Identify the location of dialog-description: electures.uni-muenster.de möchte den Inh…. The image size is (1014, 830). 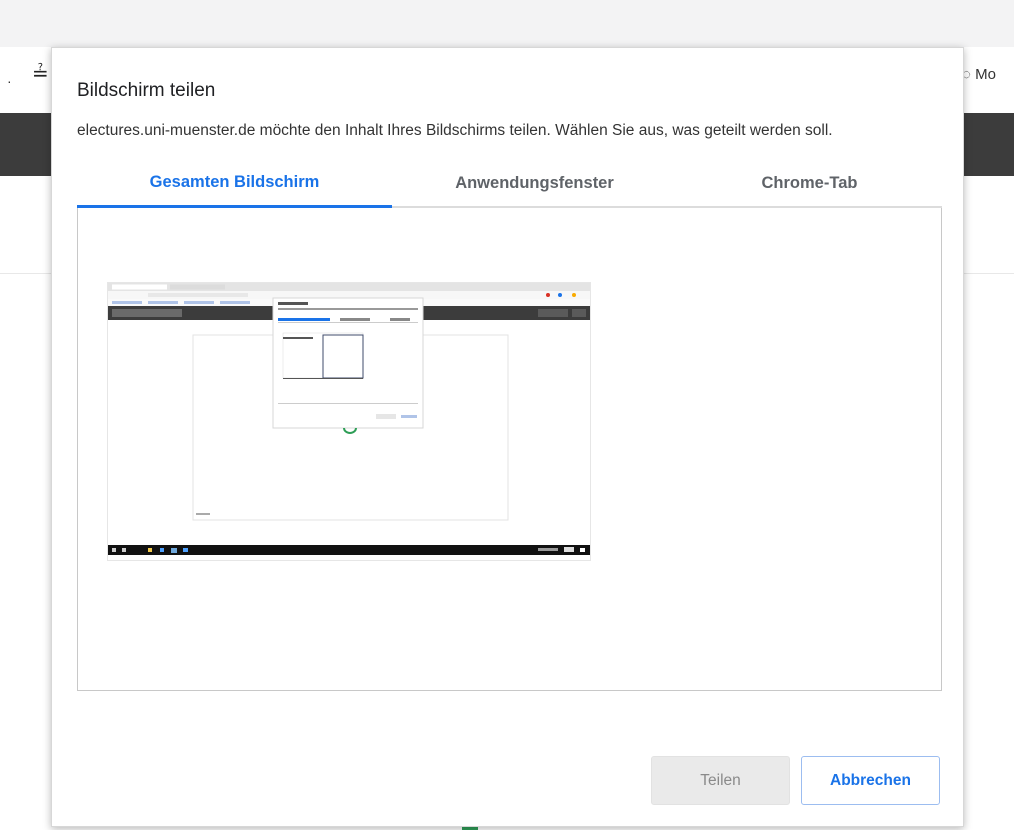
(455, 130).